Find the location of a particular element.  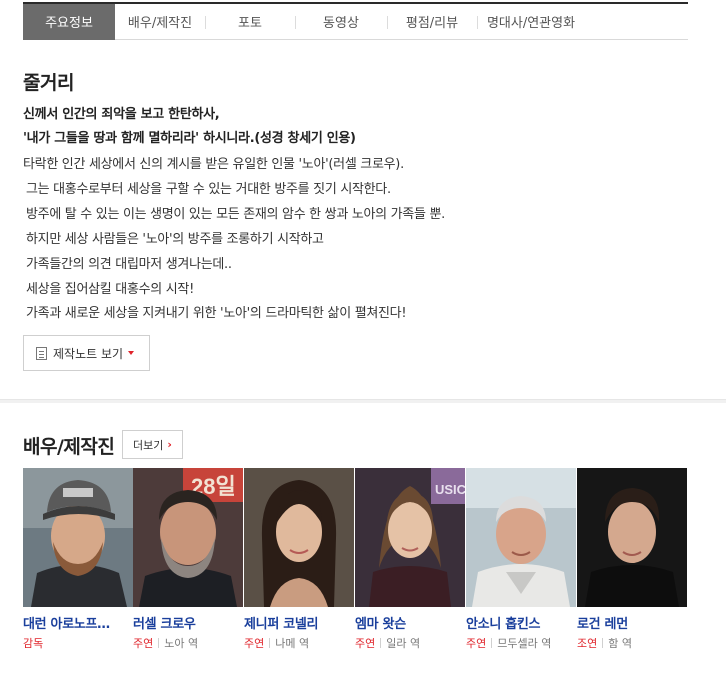

cast-item-jennifer-connelly: 제니퍼 코넬리 주연 나메 역 is located at coordinates (299, 559).